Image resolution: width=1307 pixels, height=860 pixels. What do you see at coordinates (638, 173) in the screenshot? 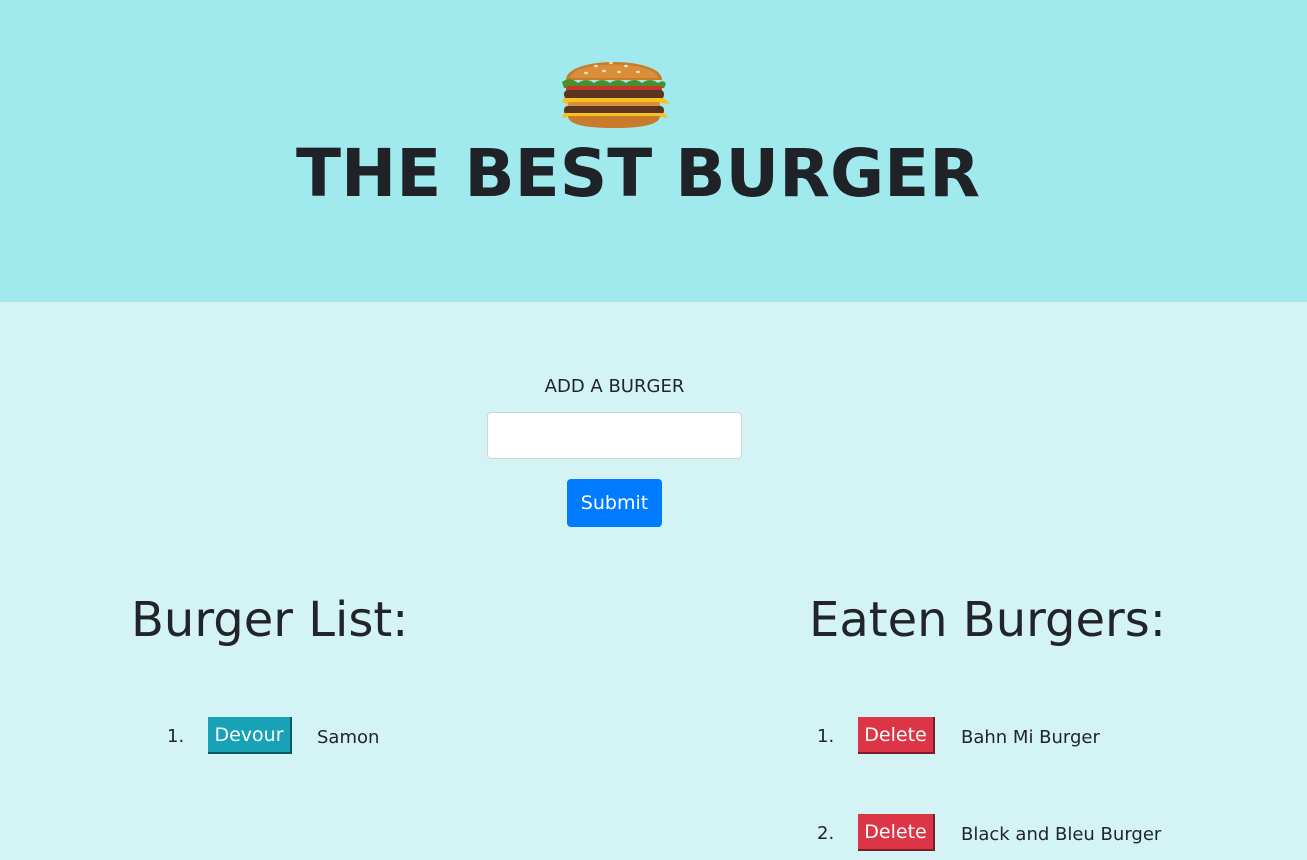
I see `page-title: THE BEST BURGER` at bounding box center [638, 173].